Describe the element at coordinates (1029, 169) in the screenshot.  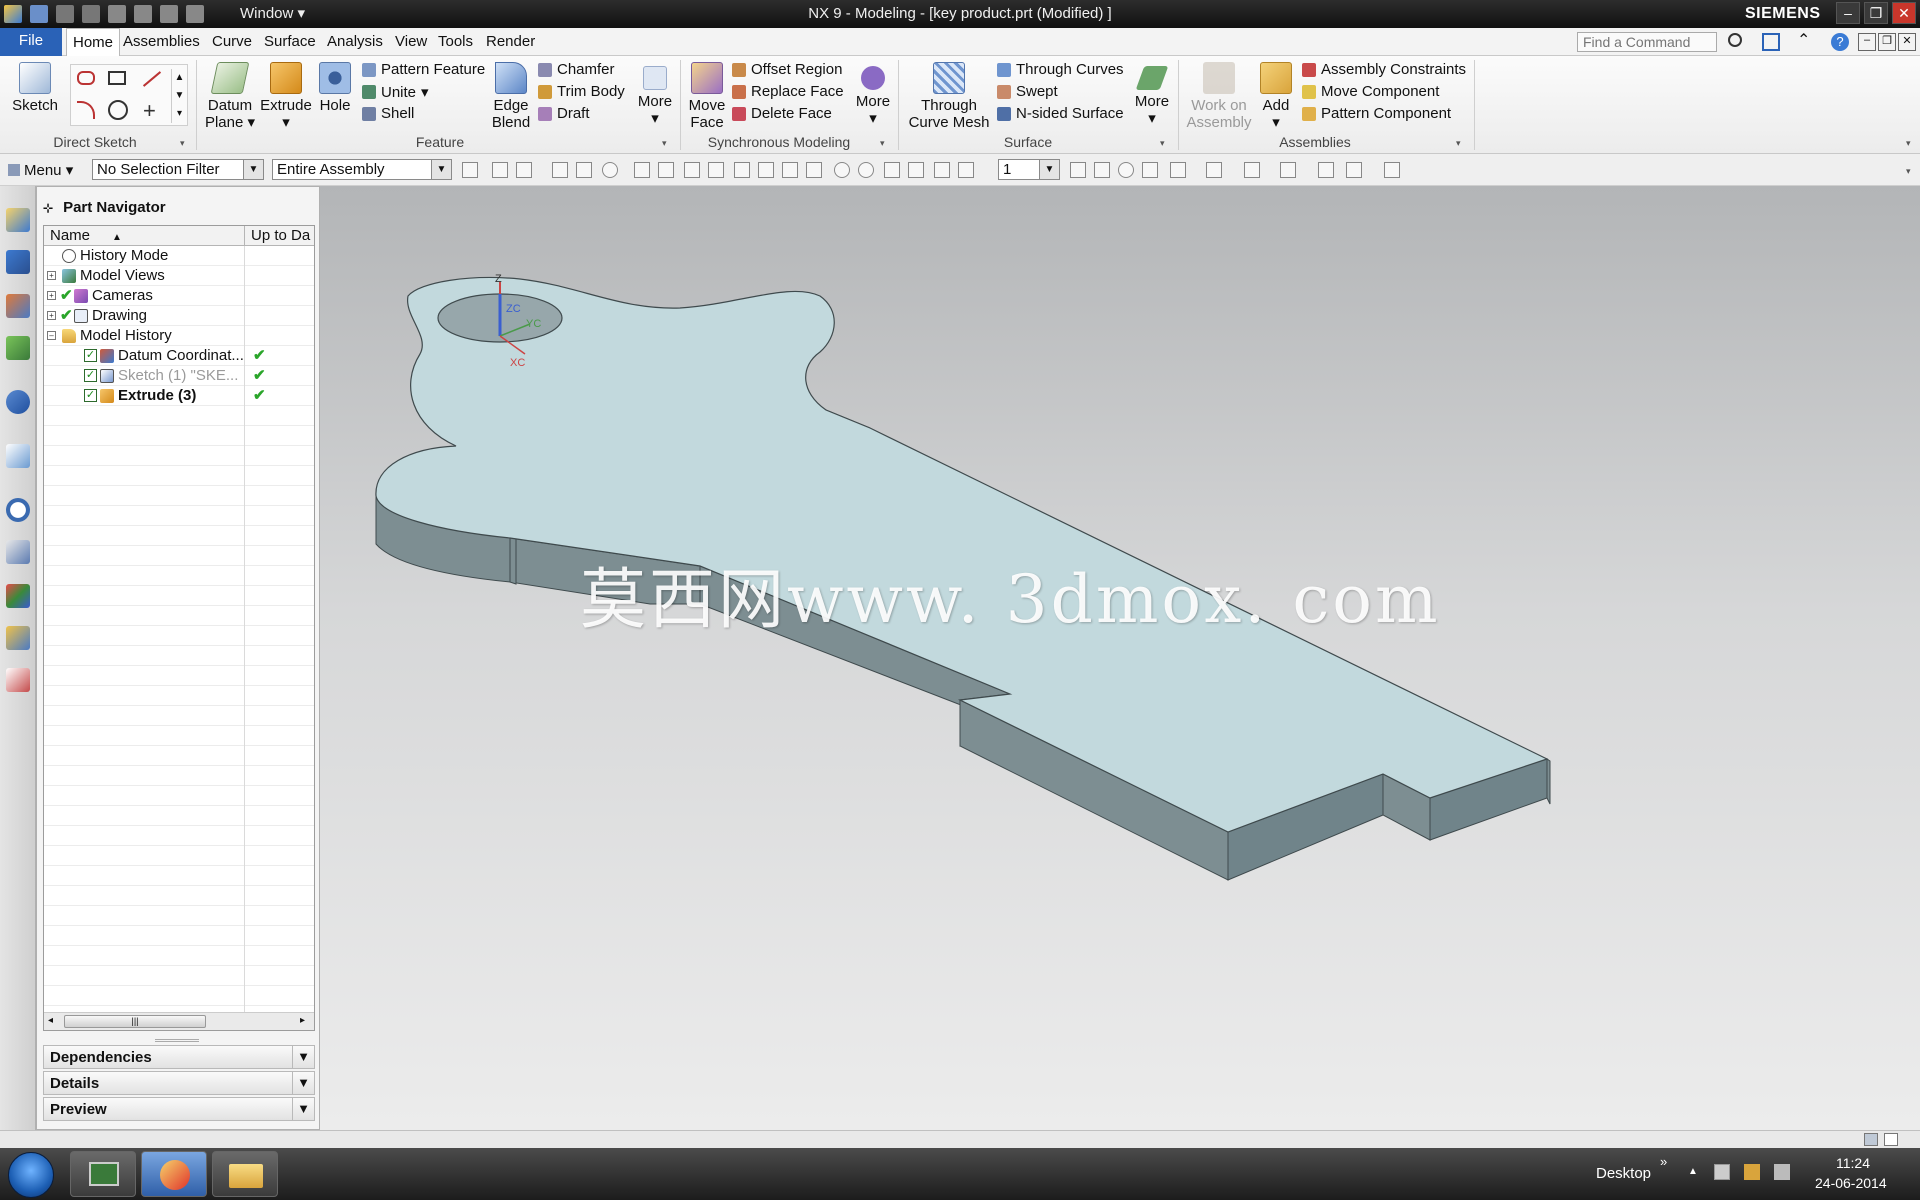
I see `work-layer-dropdown: 1 ▼` at that location.